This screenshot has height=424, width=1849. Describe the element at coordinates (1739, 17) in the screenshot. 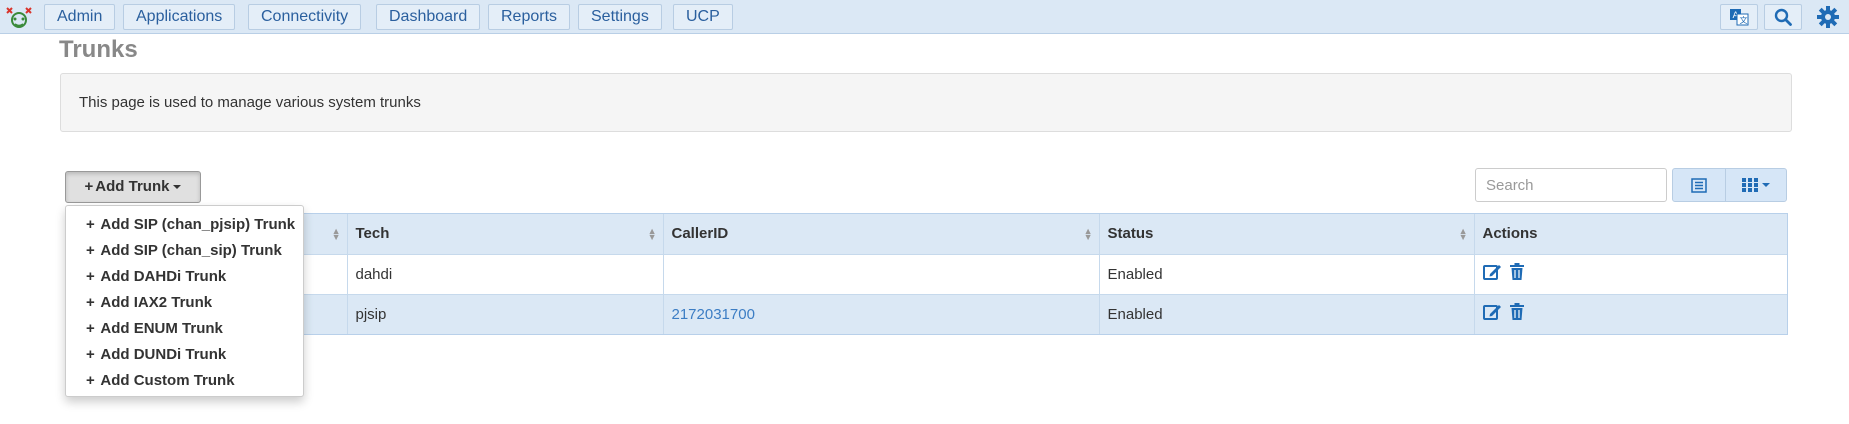

I see `translate-icon: A 文` at that location.